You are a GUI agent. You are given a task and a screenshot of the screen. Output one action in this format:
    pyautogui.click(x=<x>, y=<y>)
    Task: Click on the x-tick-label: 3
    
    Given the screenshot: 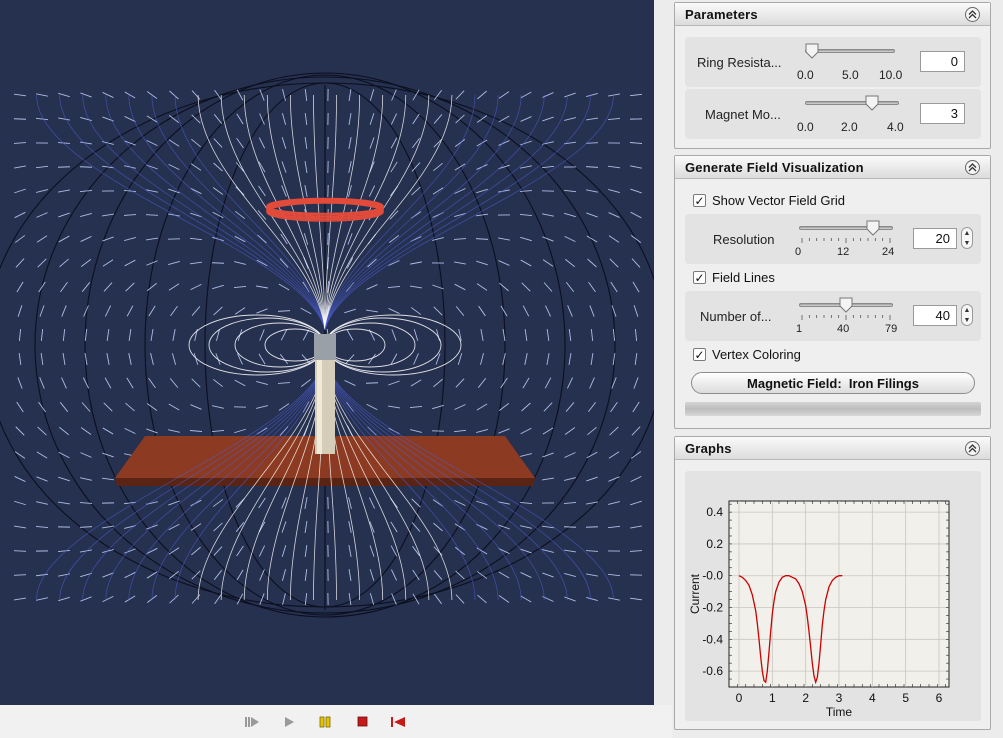 What is the action you would take?
    pyautogui.click(x=839, y=698)
    